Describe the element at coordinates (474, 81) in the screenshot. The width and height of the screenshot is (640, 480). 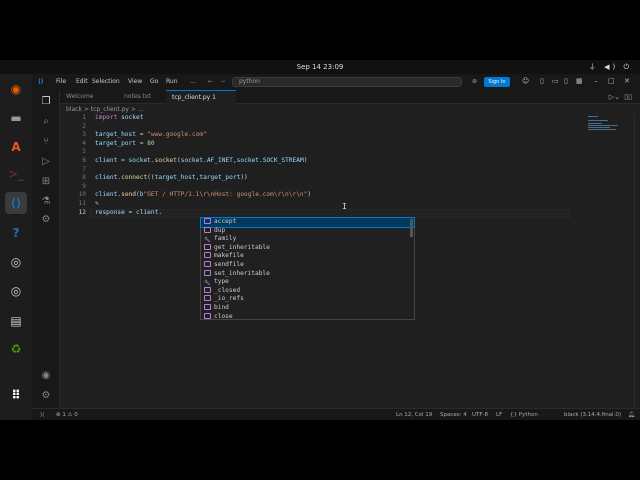
I see `accounts-icon: ⊛` at that location.